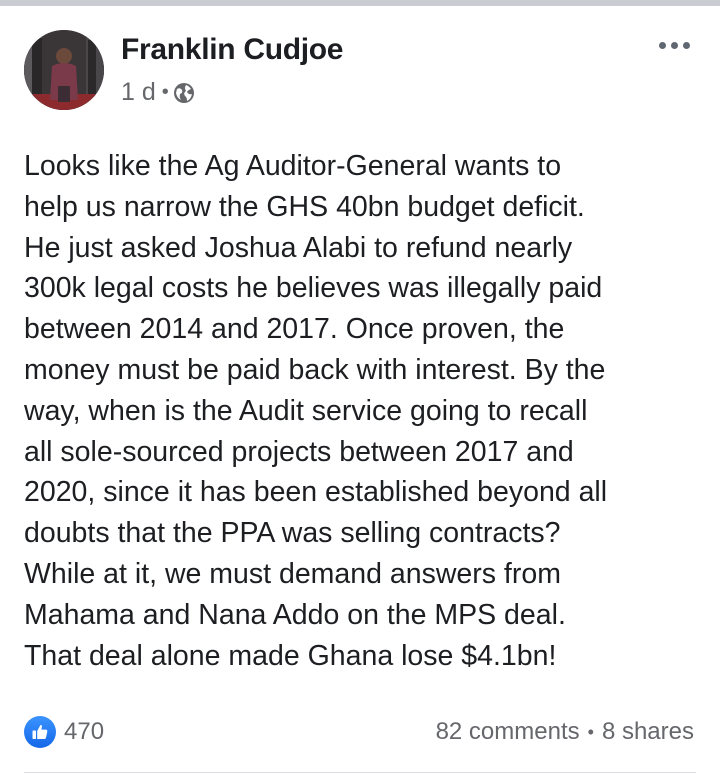 This screenshot has width=720, height=778. I want to click on post-body-line: While at it, we must demand answers from, so click(292, 573).